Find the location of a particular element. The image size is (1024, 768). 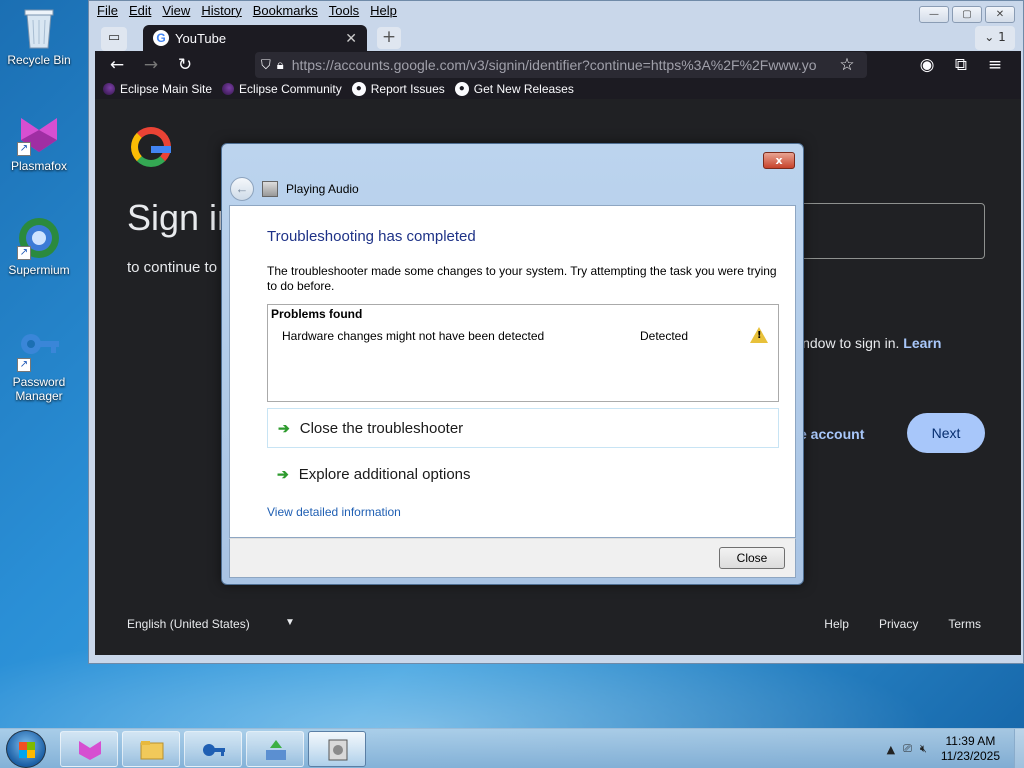

menu-history: History is located at coordinates (221, 13).